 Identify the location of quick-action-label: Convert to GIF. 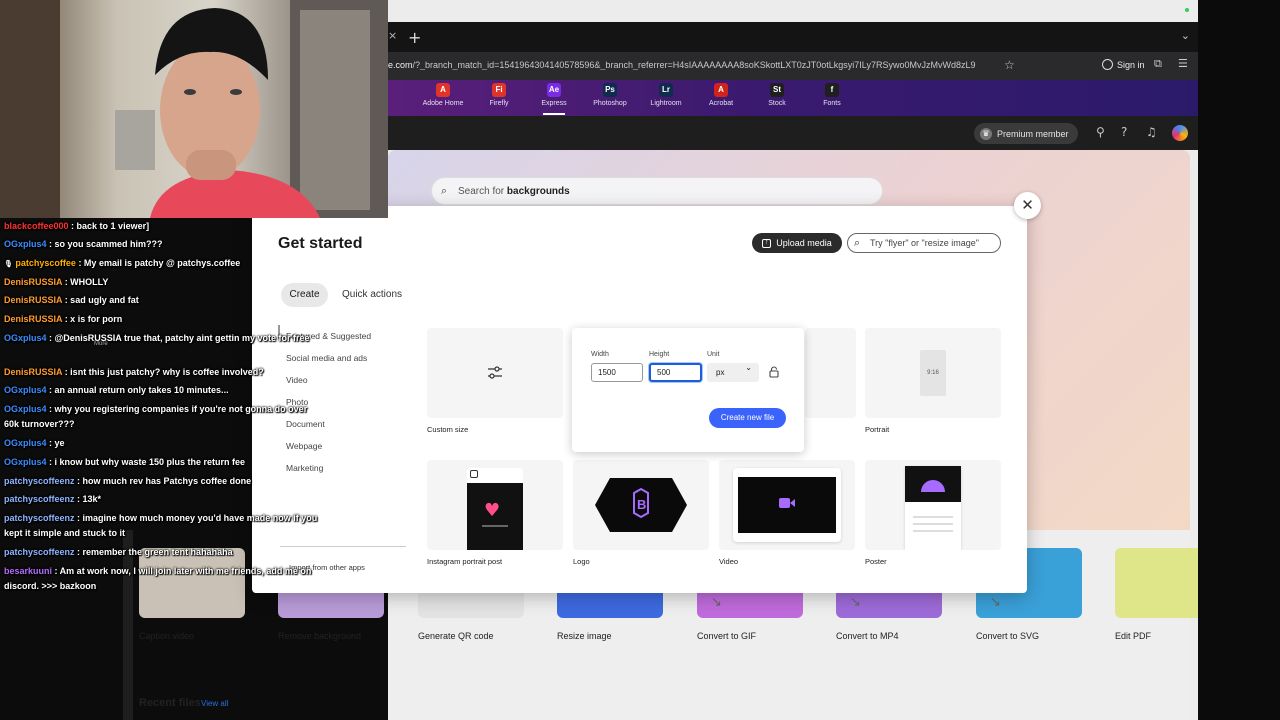
(727, 636).